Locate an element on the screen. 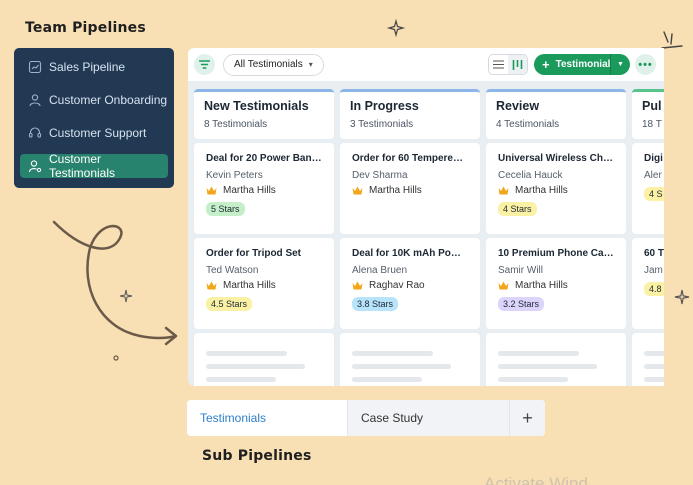 This screenshot has height=485, width=693. filter-icon is located at coordinates (204, 64).